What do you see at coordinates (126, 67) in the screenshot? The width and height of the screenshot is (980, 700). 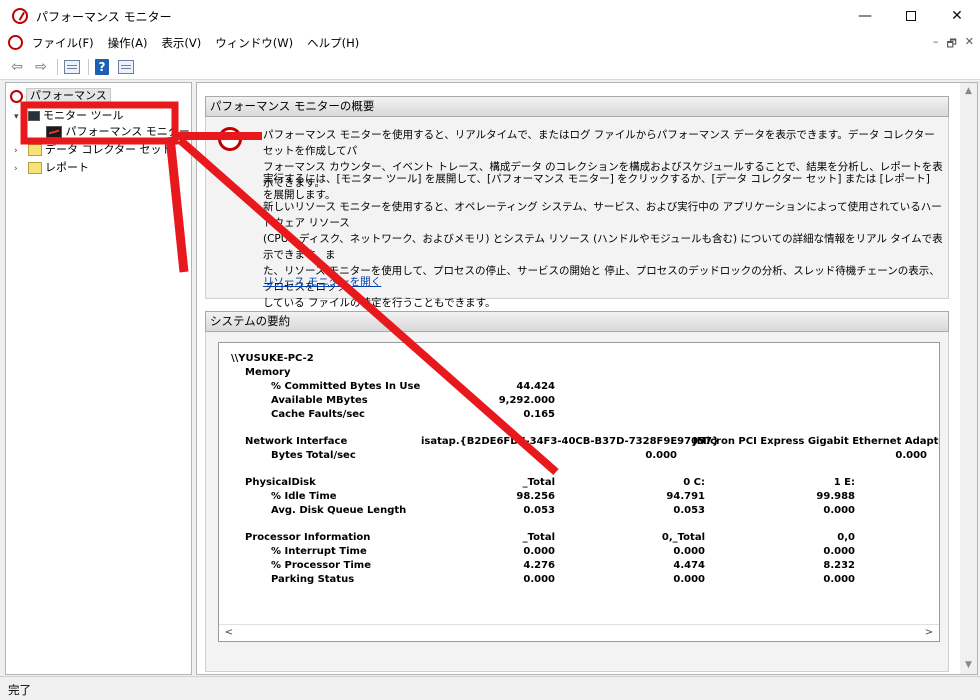 I see `show-hide-action-pane-button` at bounding box center [126, 67].